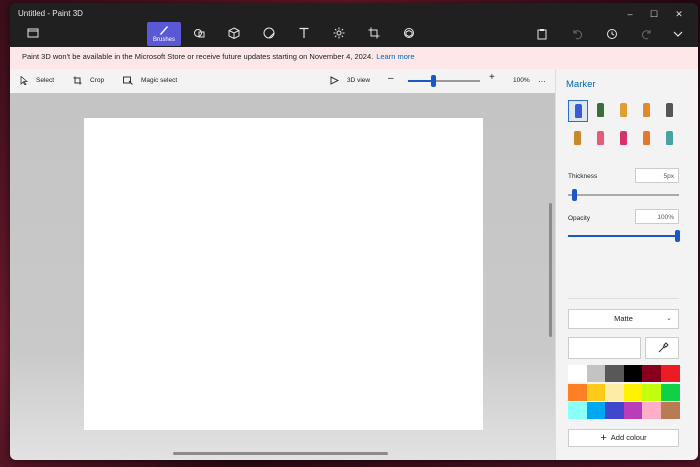  I want to click on undo-button, so click(578, 34).